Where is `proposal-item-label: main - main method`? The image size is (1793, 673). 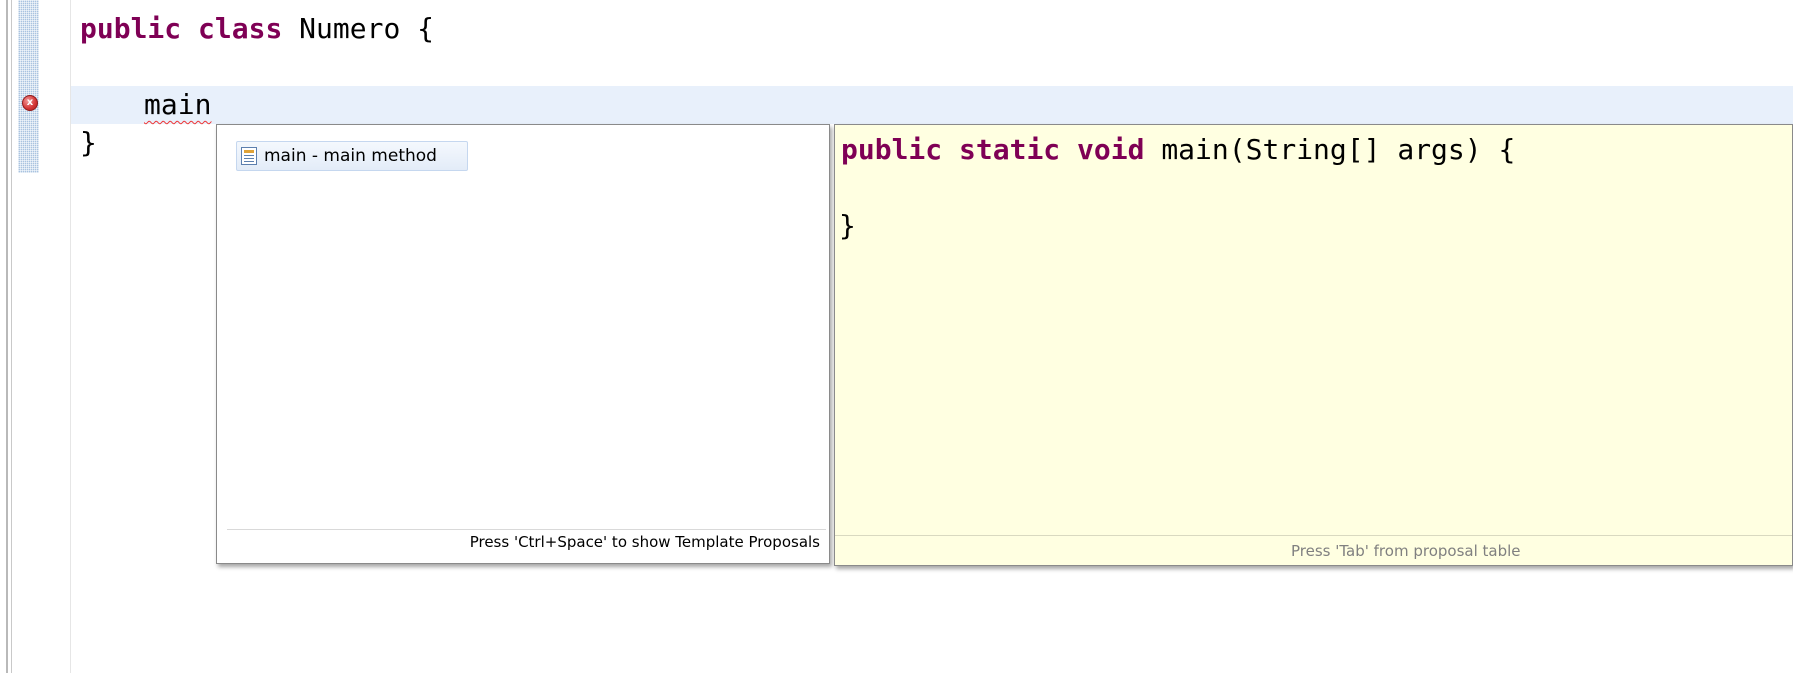 proposal-item-label: main - main method is located at coordinates (350, 156).